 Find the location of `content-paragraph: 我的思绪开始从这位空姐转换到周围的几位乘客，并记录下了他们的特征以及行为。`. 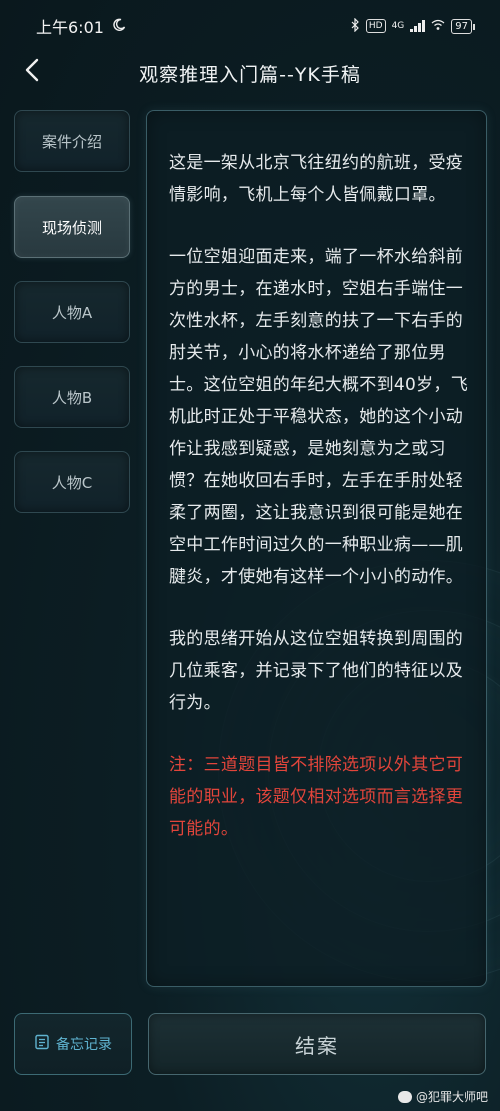

content-paragraph: 我的思绪开始从这位空姐转换到周围的几位乘客，并记录下了他们的特征以及行为。 is located at coordinates (316, 671).